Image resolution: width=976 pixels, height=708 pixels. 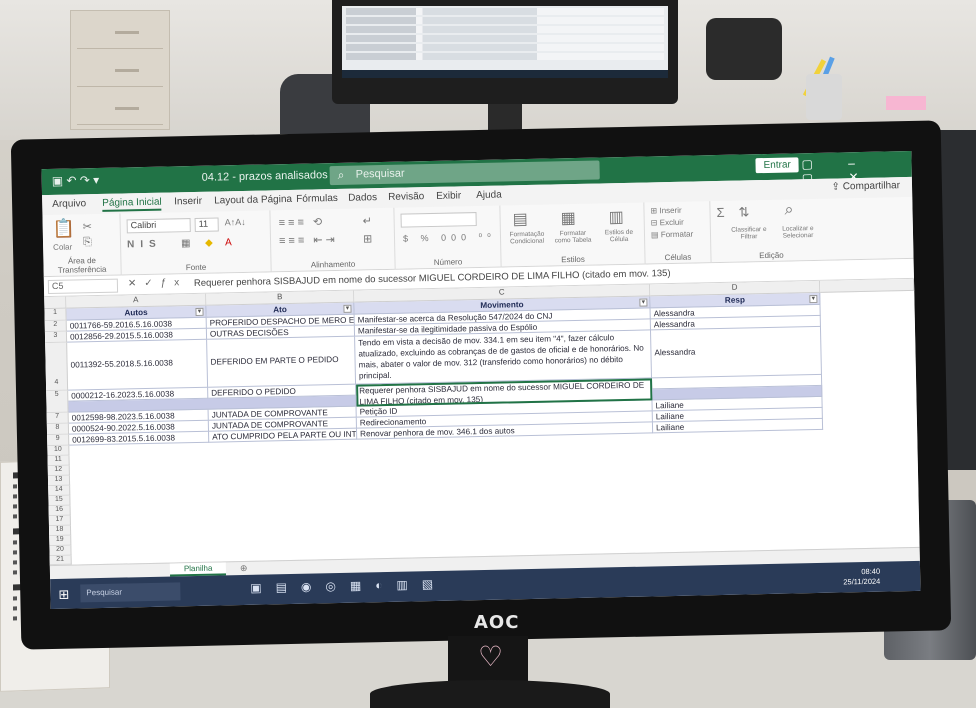 I want to click on conditional-format-label: Formatação Condicional, so click(x=527, y=238).